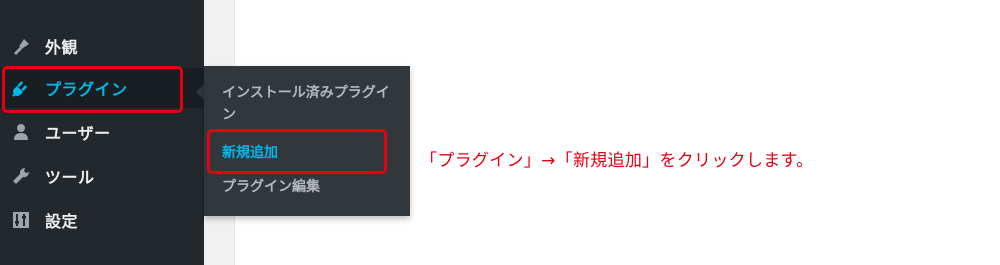 The image size is (1000, 265). I want to click on sidebar-item-label: 外観, so click(62, 47).